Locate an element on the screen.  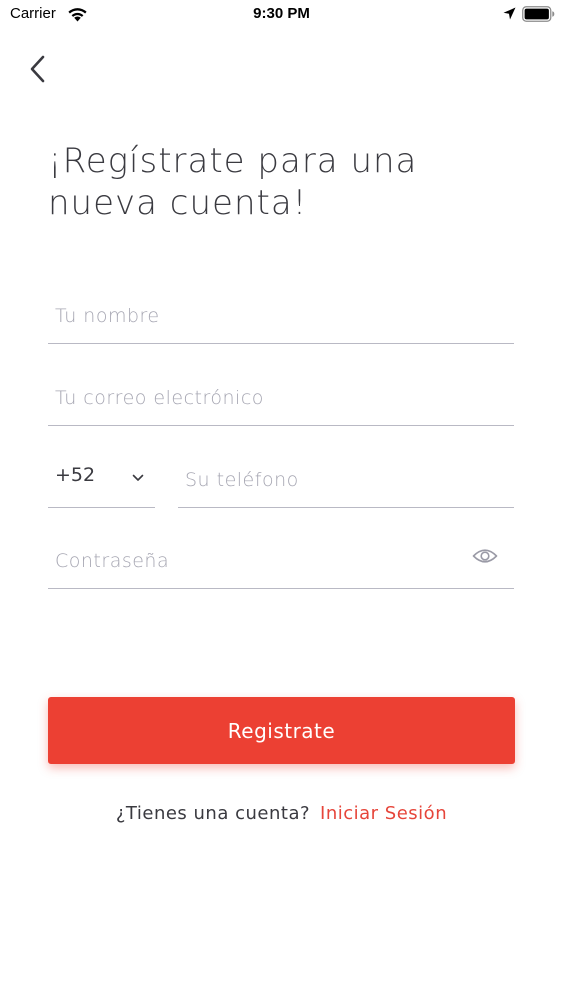
name-field-container is located at coordinates (281, 316).